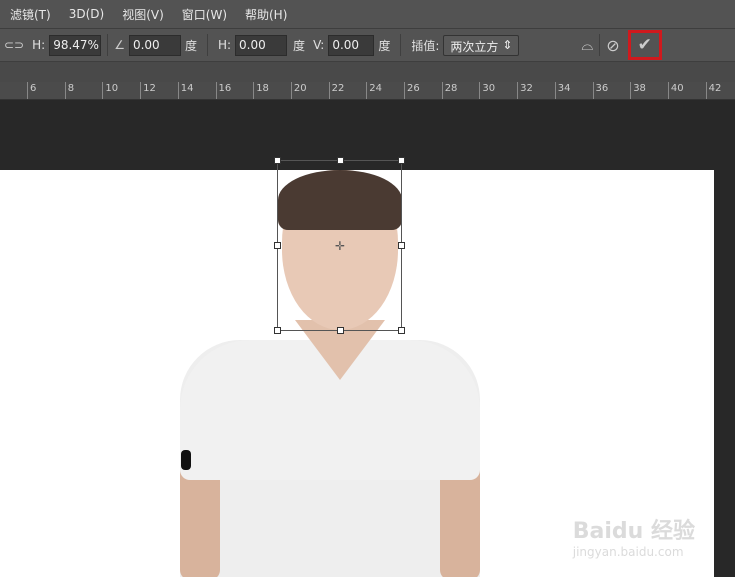 The width and height of the screenshot is (735, 577). What do you see at coordinates (374, 90) in the screenshot?
I see `ruler-tick-label: 24` at bounding box center [374, 90].